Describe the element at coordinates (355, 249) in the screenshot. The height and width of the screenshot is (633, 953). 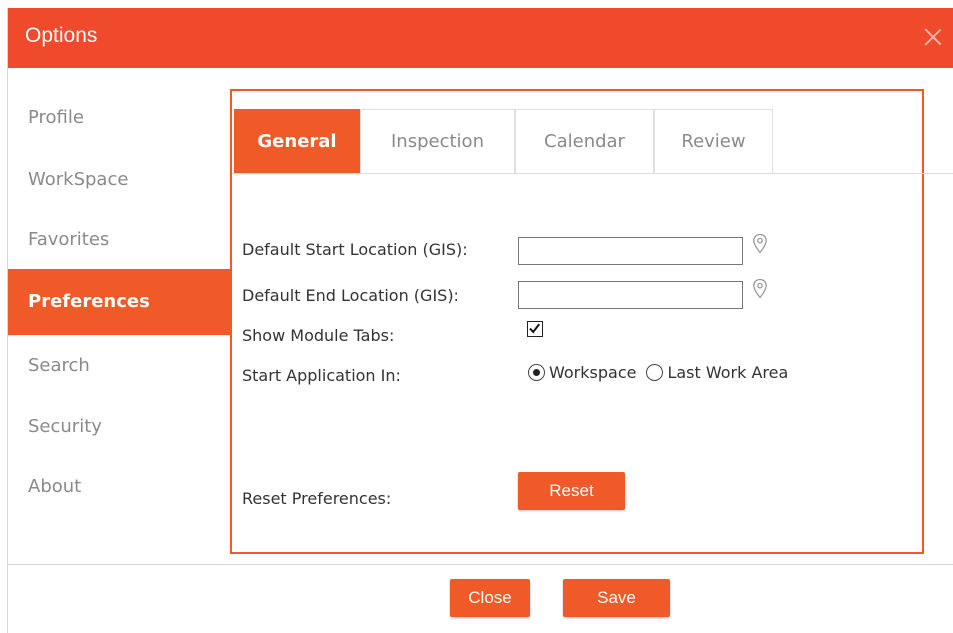
I see `start-location-label: Default Start Location (GIS):` at that location.